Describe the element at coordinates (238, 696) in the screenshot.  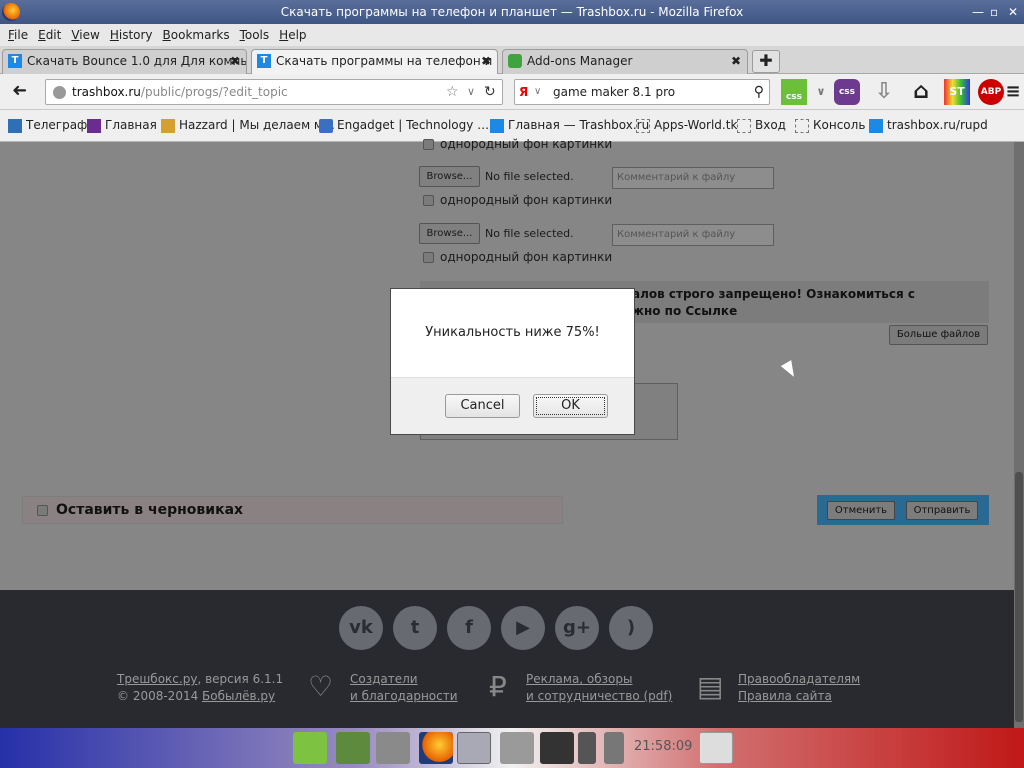
I see `author-link: Бобылёв.ру` at that location.